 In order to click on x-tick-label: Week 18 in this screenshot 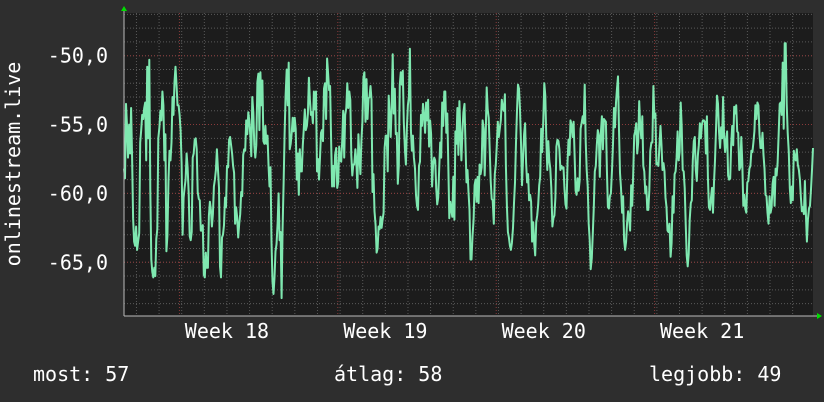, I will do `click(227, 331)`.